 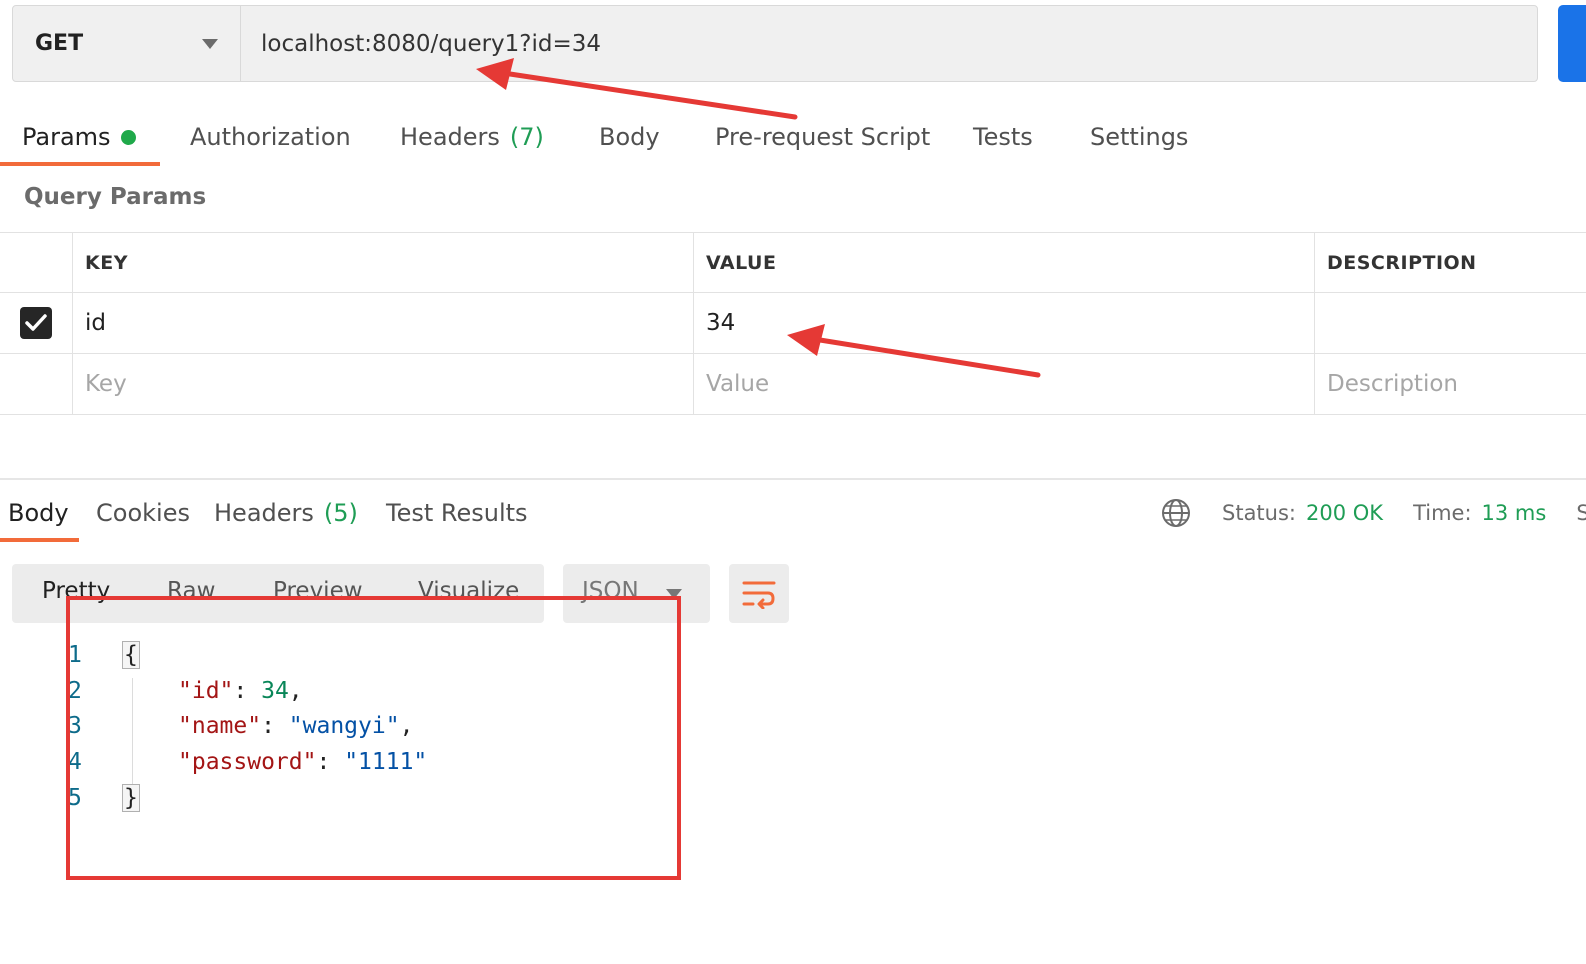 I want to click on checkmark-icon, so click(x=36, y=322).